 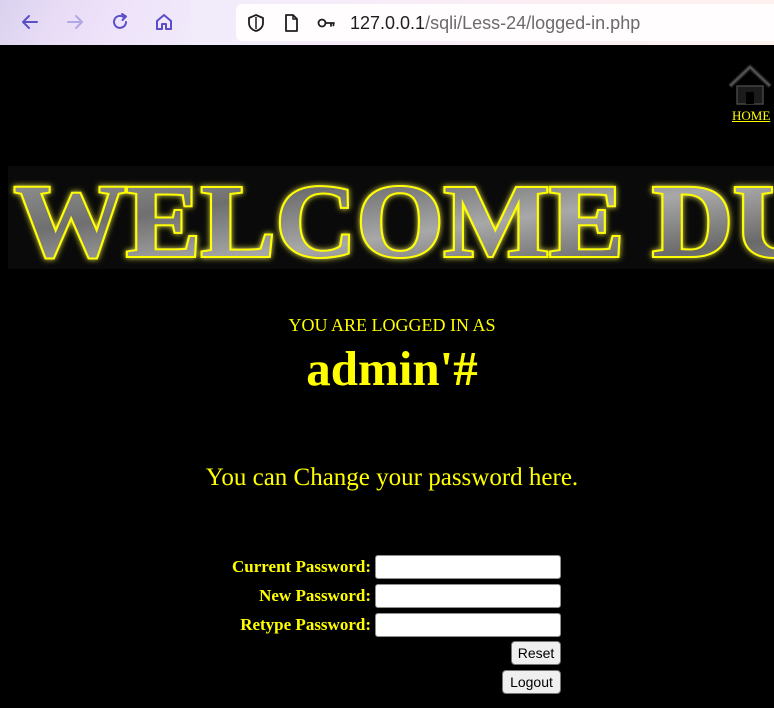 I want to click on change-password-message: You can Change your password here., so click(x=392, y=477).